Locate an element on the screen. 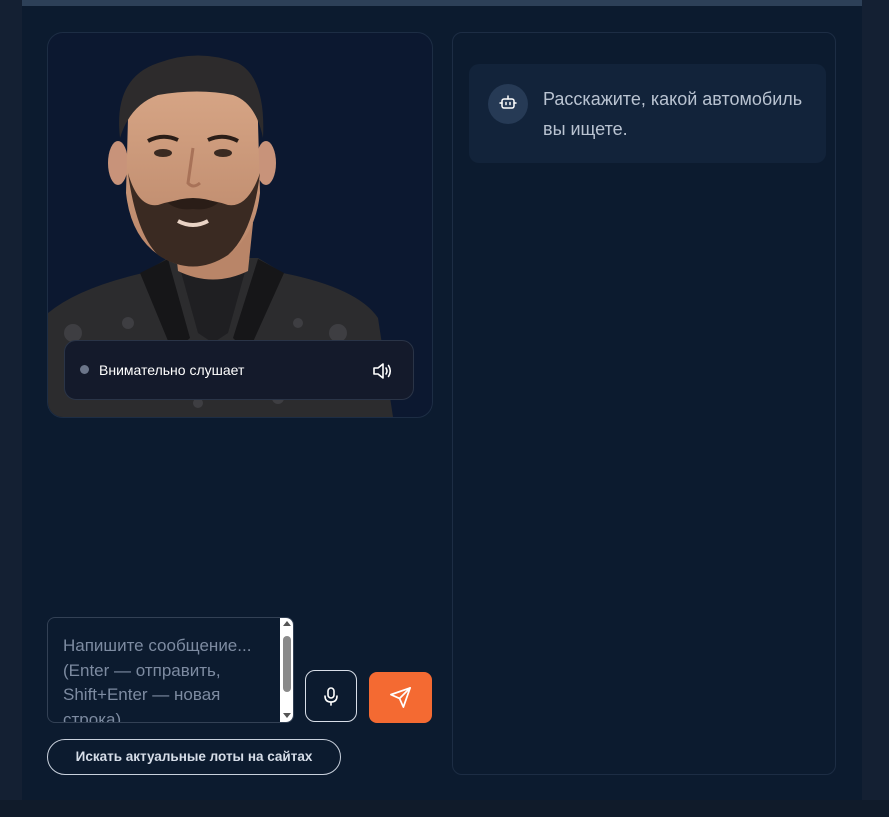 The width and height of the screenshot is (889, 817). input-scrollbar is located at coordinates (286, 670).